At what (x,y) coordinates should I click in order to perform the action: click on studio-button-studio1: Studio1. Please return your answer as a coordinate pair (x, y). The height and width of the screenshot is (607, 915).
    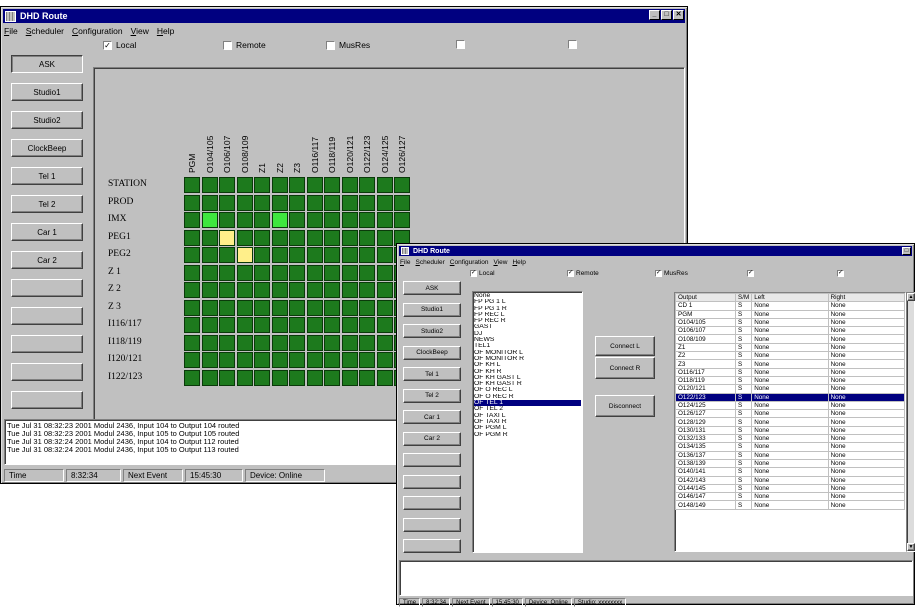
    Looking at the image, I should click on (47, 92).